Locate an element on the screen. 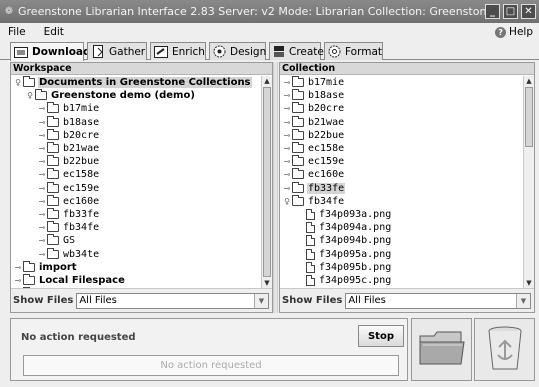 The image size is (539, 387). tab-format: Format is located at coordinates (353, 51).